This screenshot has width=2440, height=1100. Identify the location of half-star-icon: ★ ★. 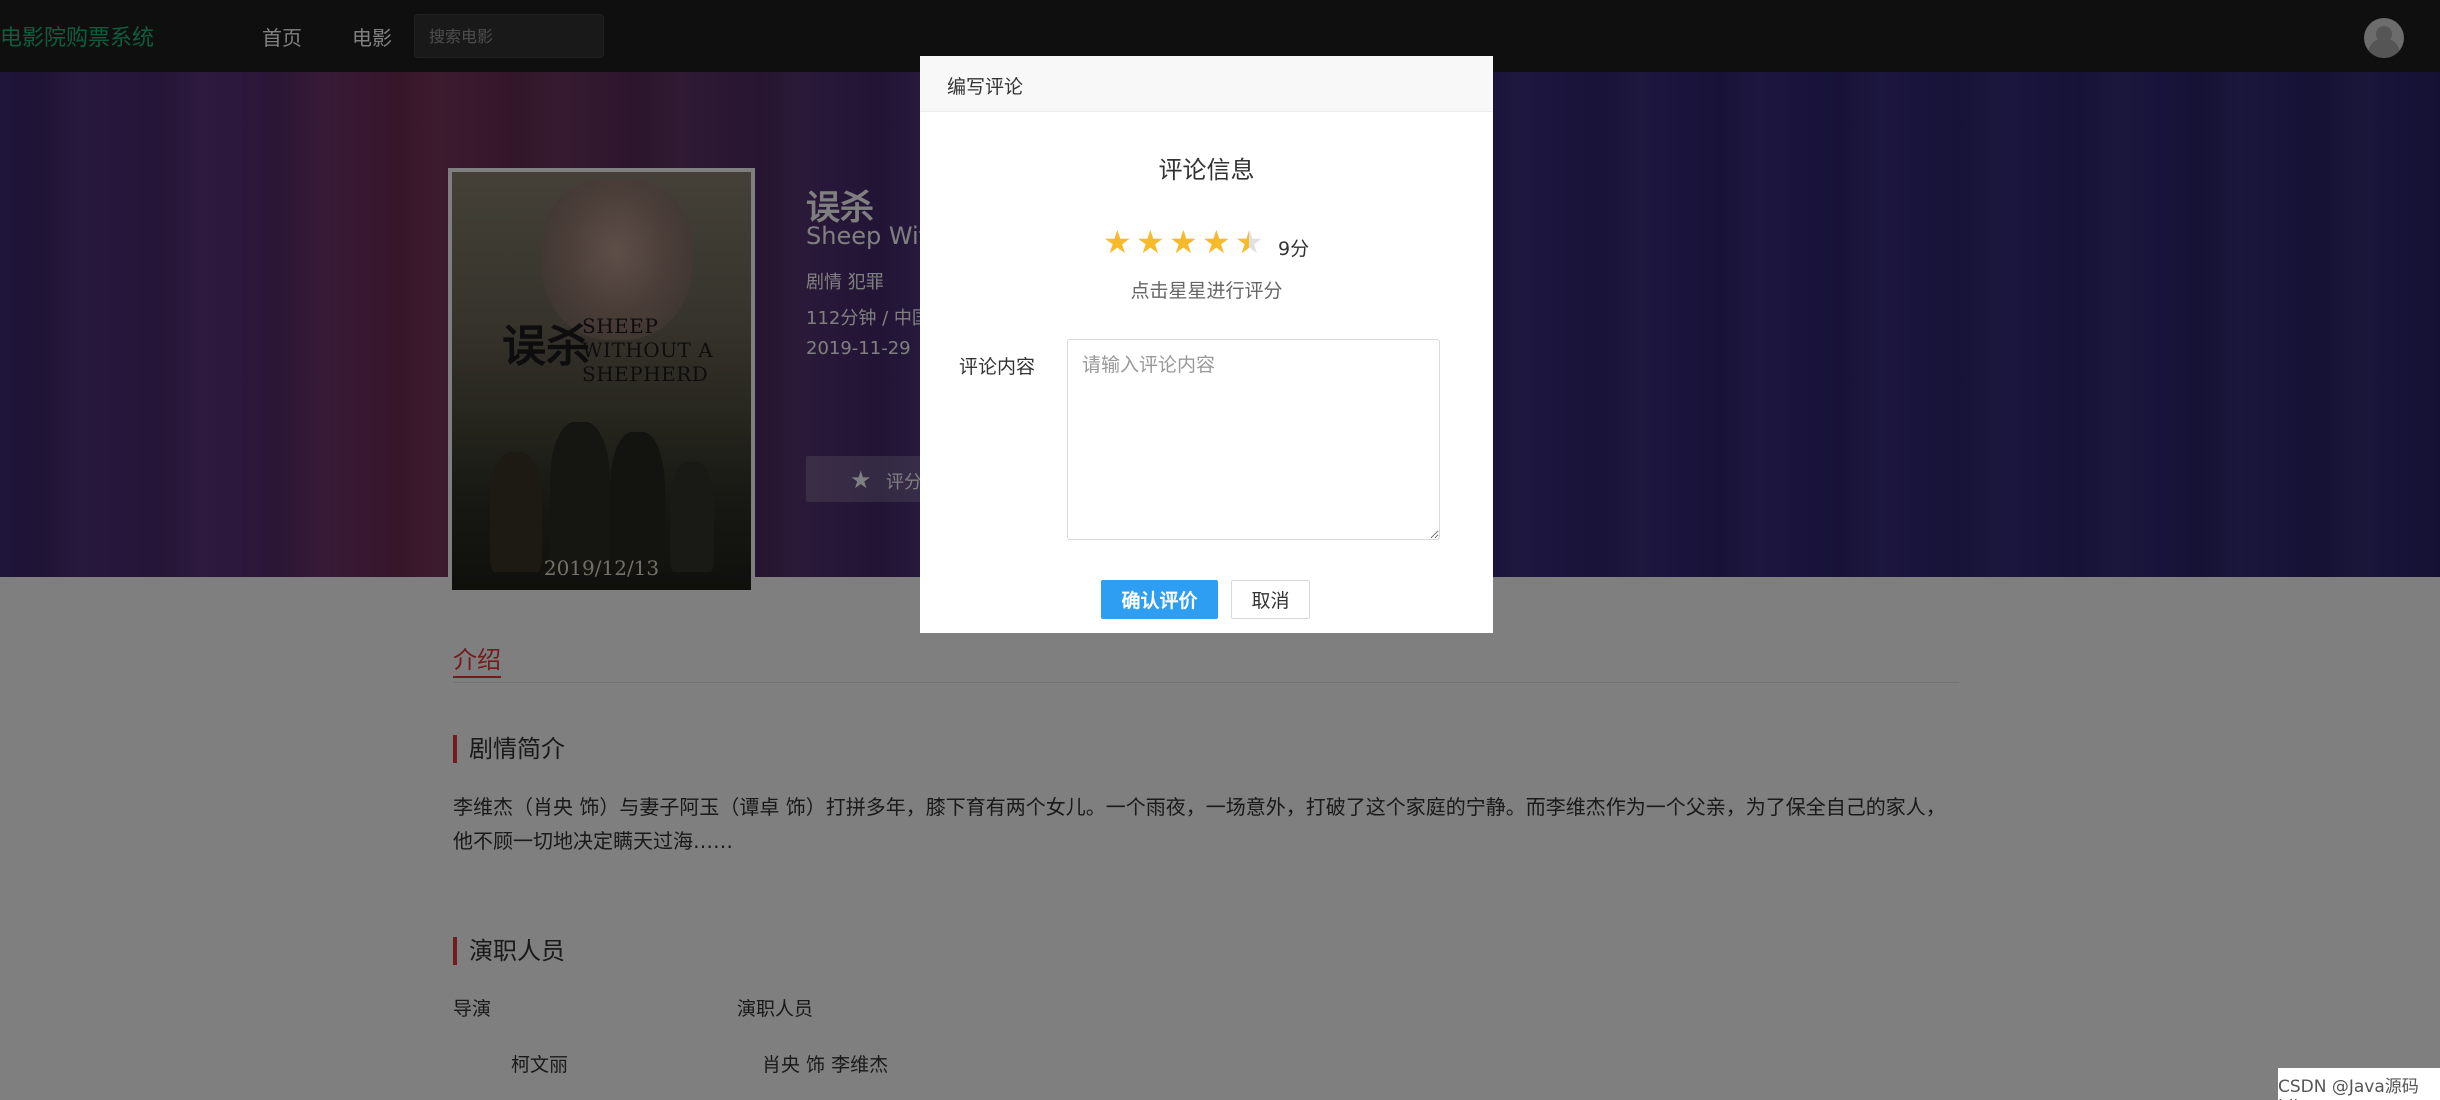
(1249, 242).